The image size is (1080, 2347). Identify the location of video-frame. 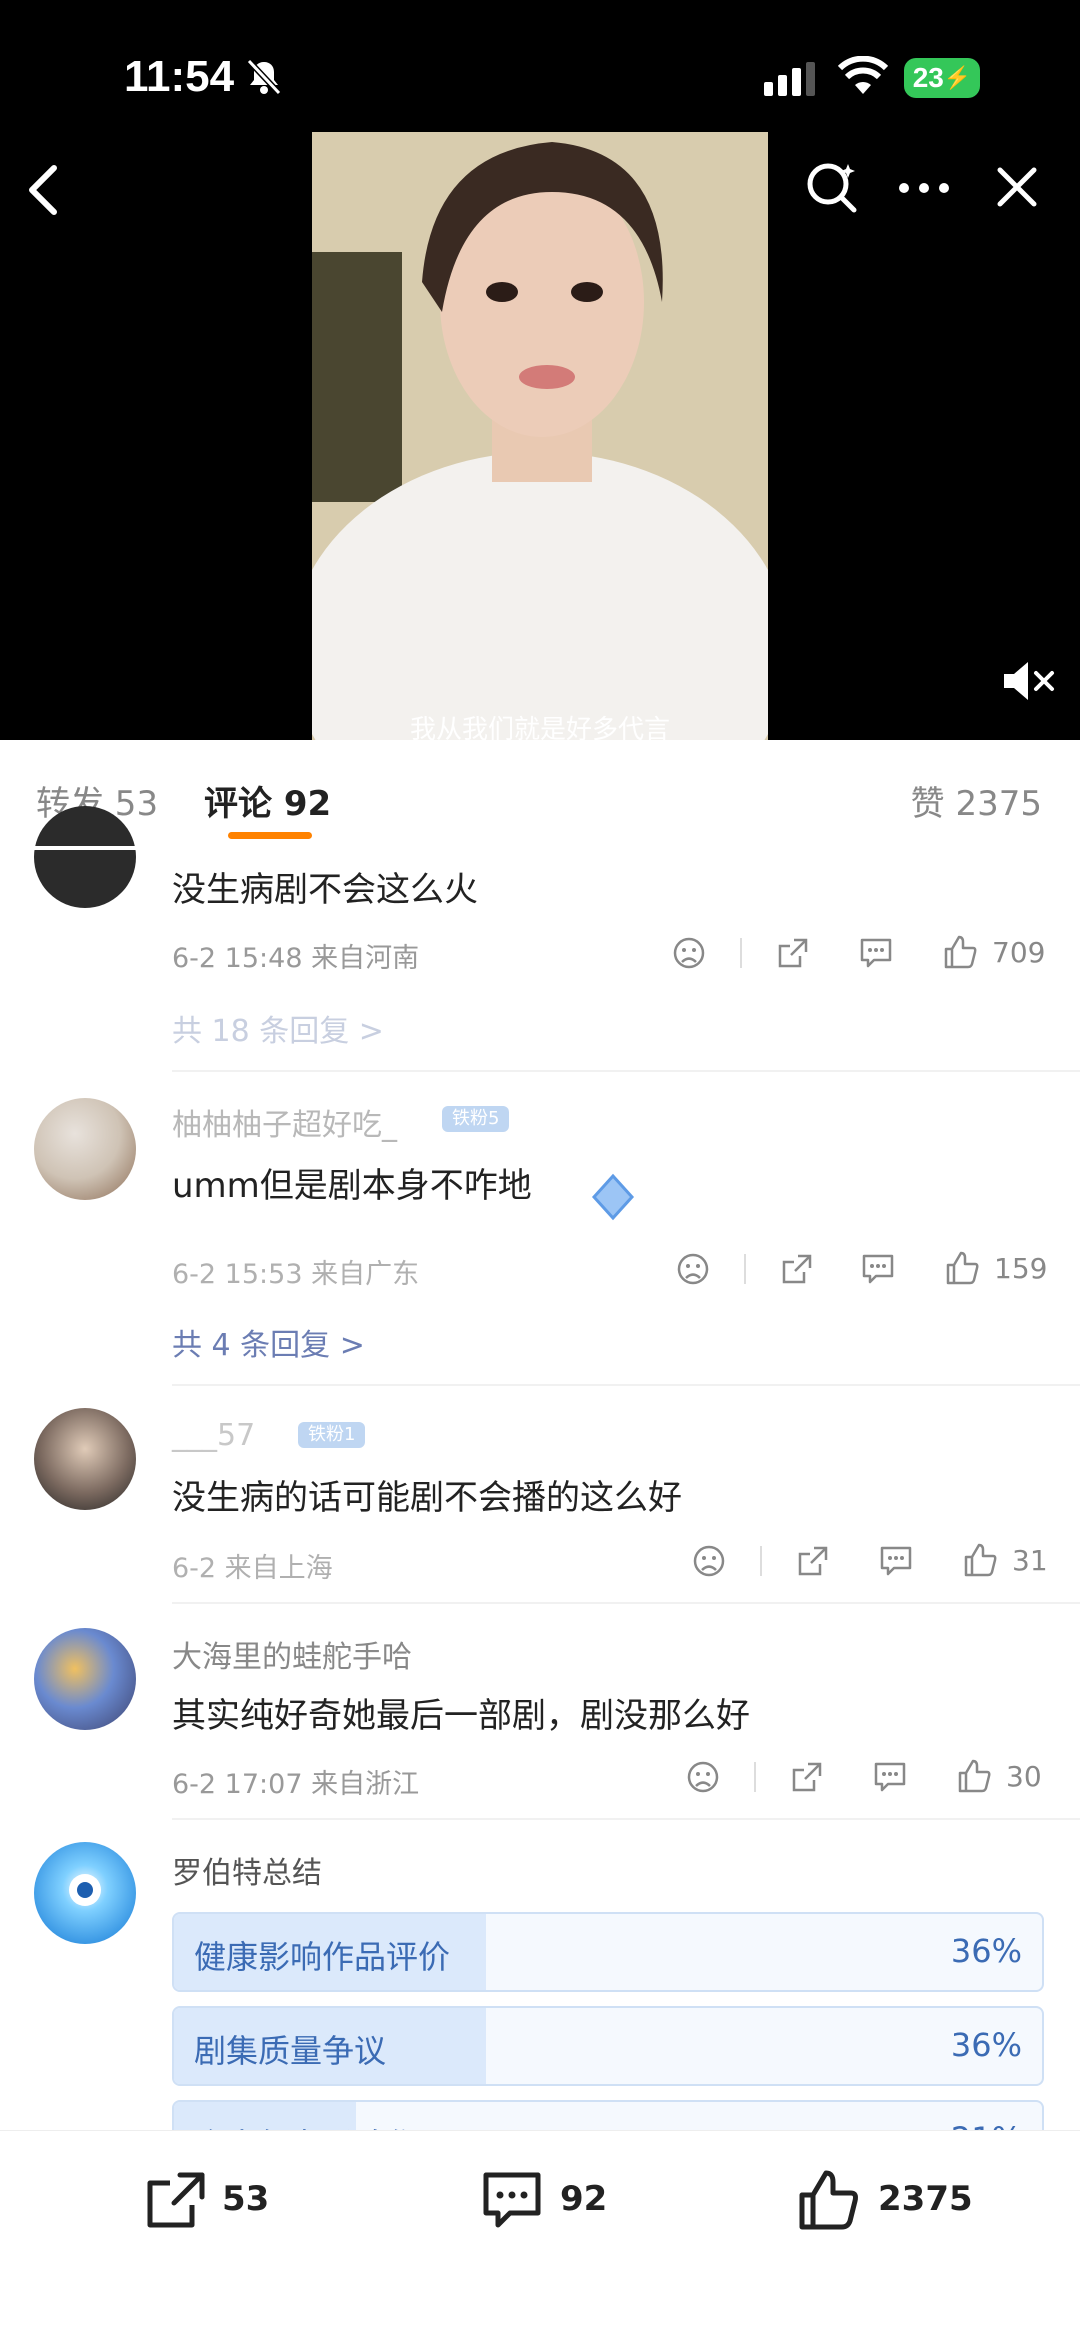
(540, 436).